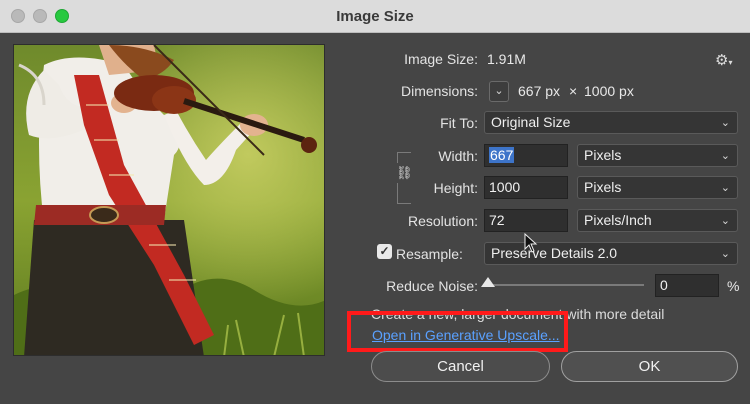 Image resolution: width=750 pixels, height=404 pixels. What do you see at coordinates (531, 122) in the screenshot?
I see `fit-to-selected: Original Size` at bounding box center [531, 122].